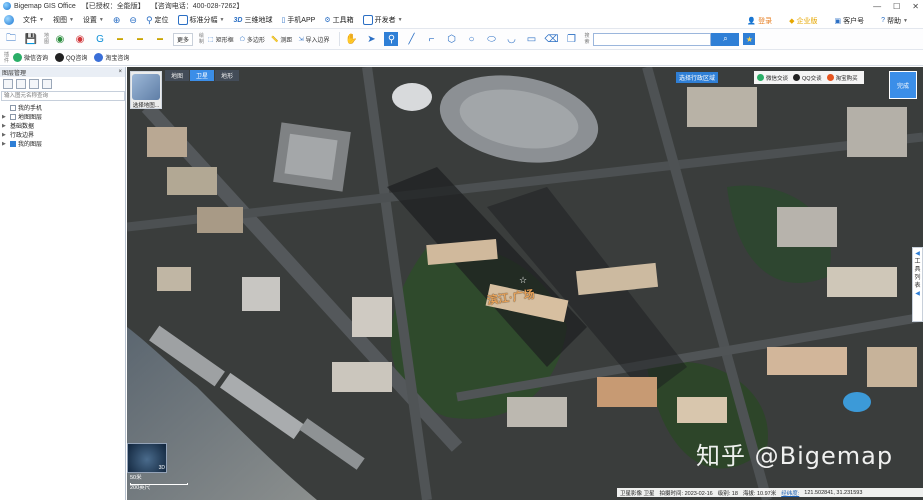 The image size is (923, 500). What do you see at coordinates (45, 6) in the screenshot?
I see `app-title: Bigemap GIS Office` at bounding box center [45, 6].